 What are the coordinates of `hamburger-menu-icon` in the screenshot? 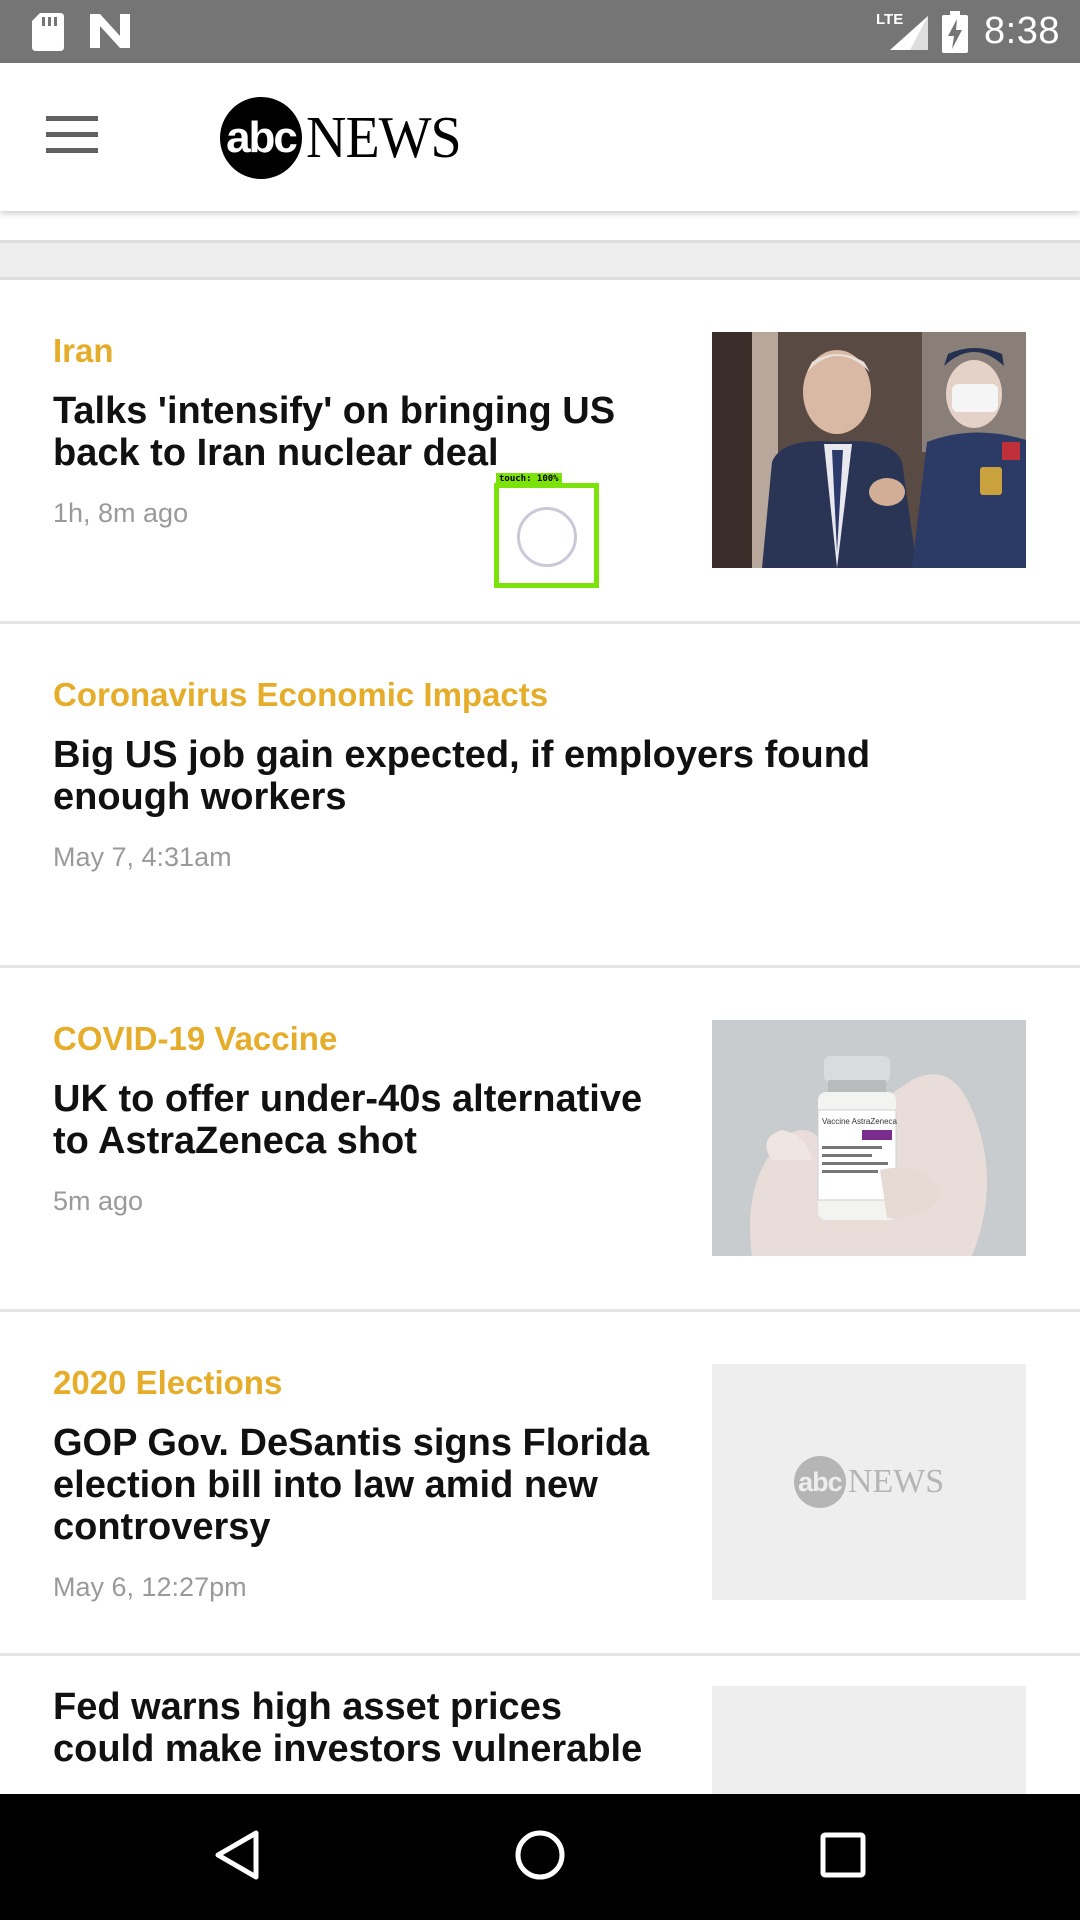 It's located at (72, 137).